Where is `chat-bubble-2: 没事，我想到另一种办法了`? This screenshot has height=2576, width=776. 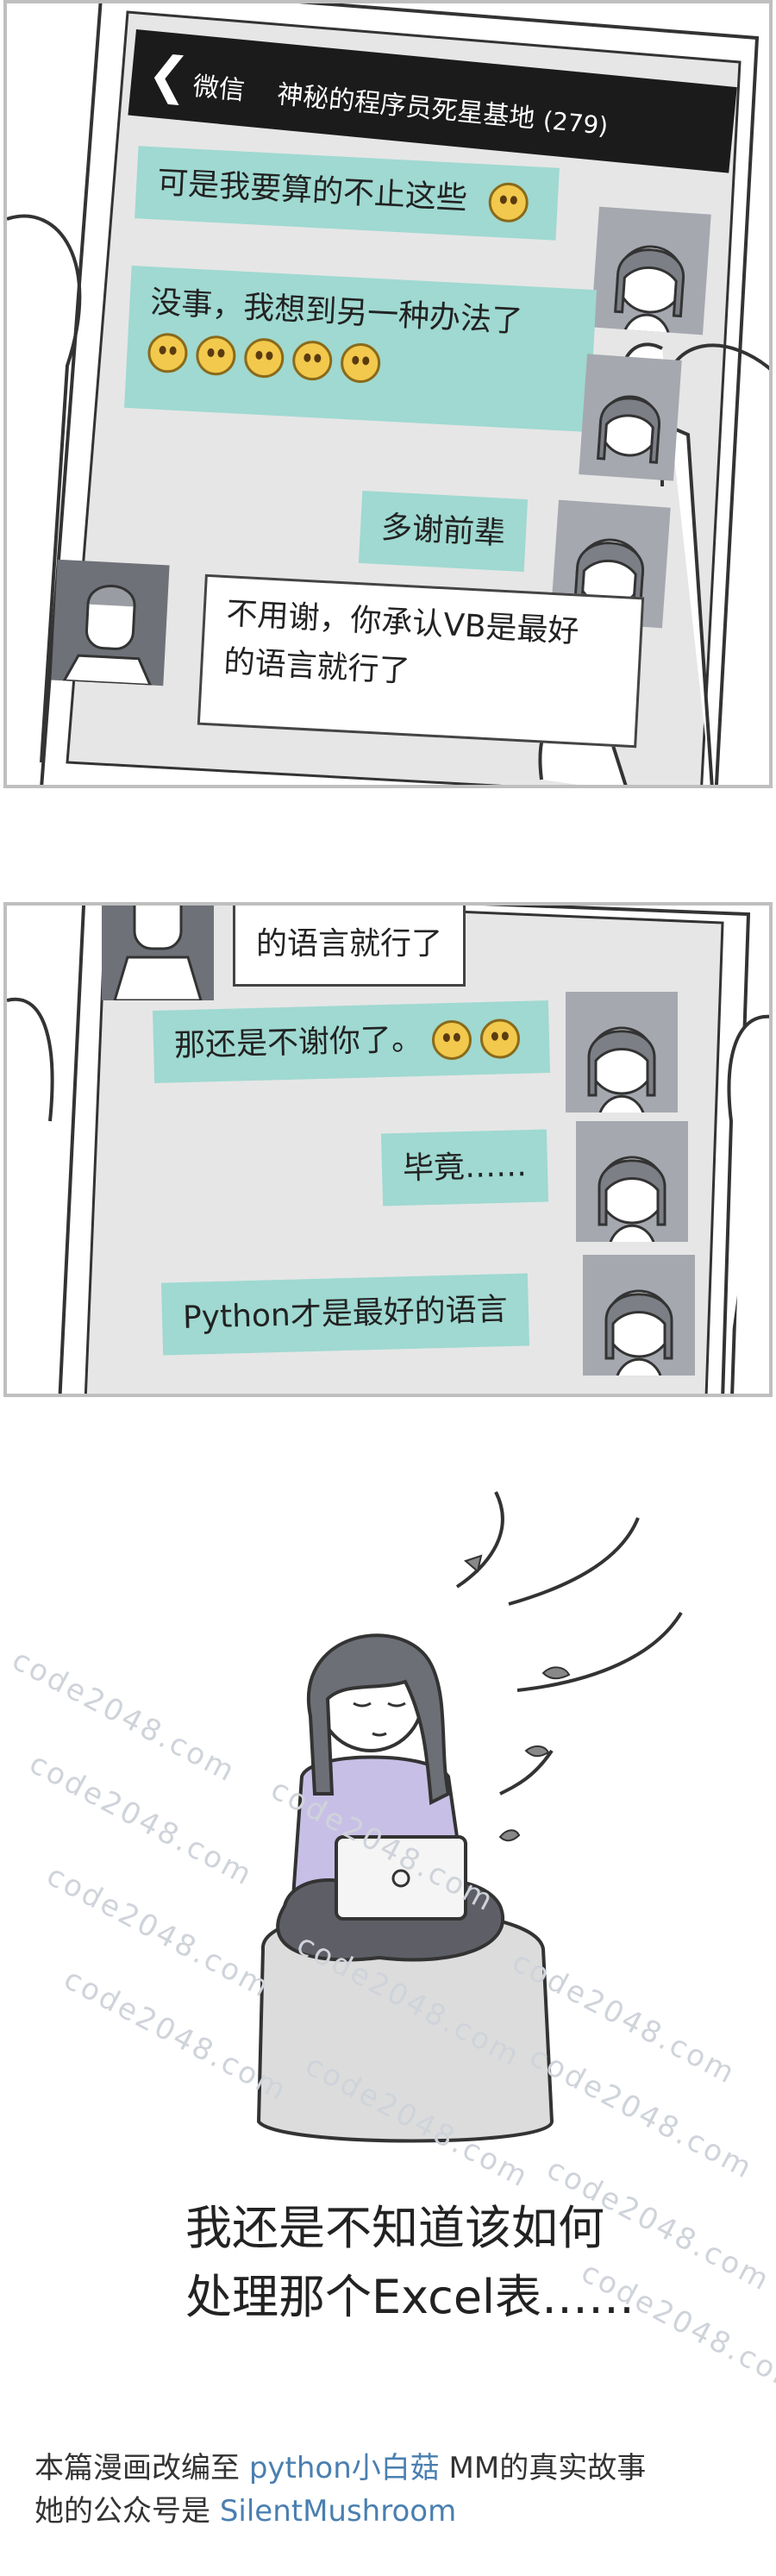 chat-bubble-2: 没事，我想到另一种办法了 is located at coordinates (360, 349).